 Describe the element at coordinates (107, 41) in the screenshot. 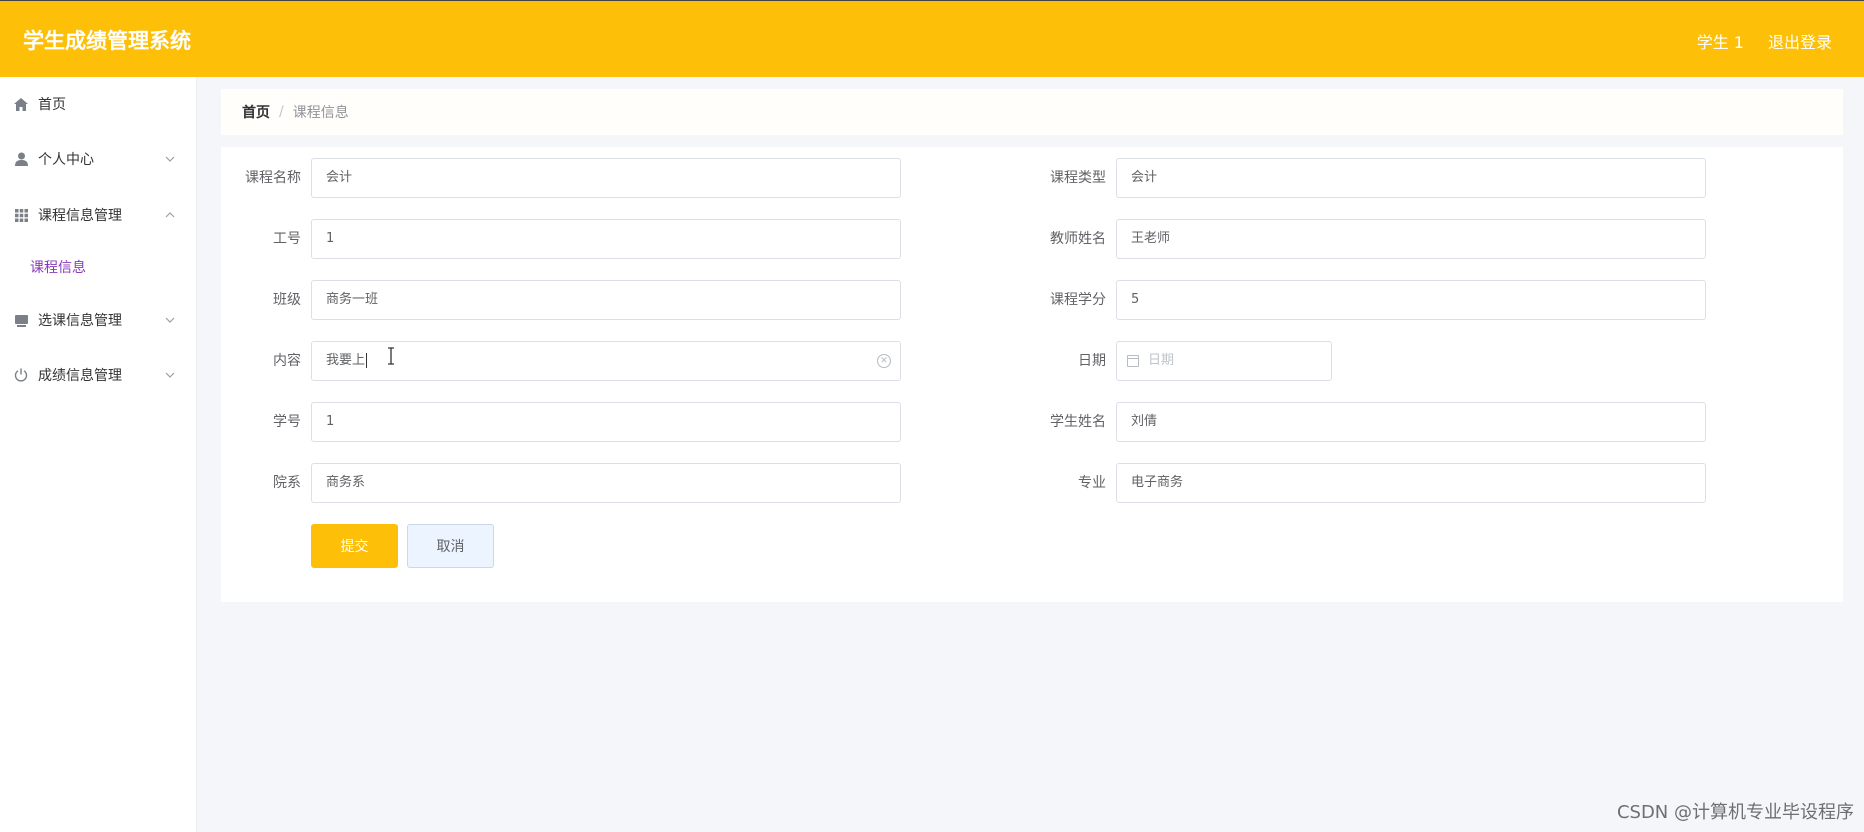

I see `app-title: 学生成绩管理系统` at that location.